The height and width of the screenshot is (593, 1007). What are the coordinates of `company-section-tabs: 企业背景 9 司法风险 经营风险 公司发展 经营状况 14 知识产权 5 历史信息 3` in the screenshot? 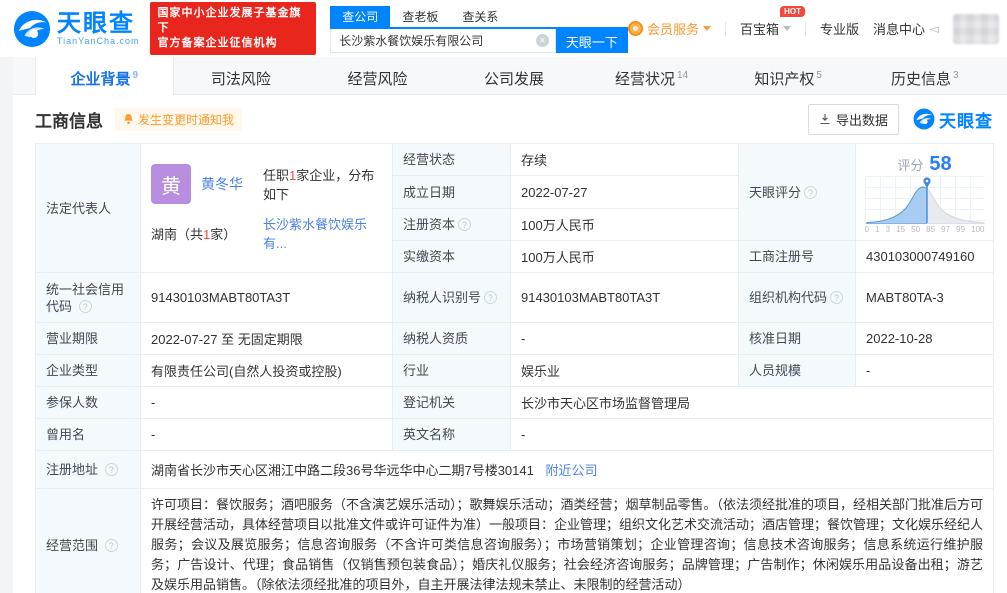 It's located at (510, 76).